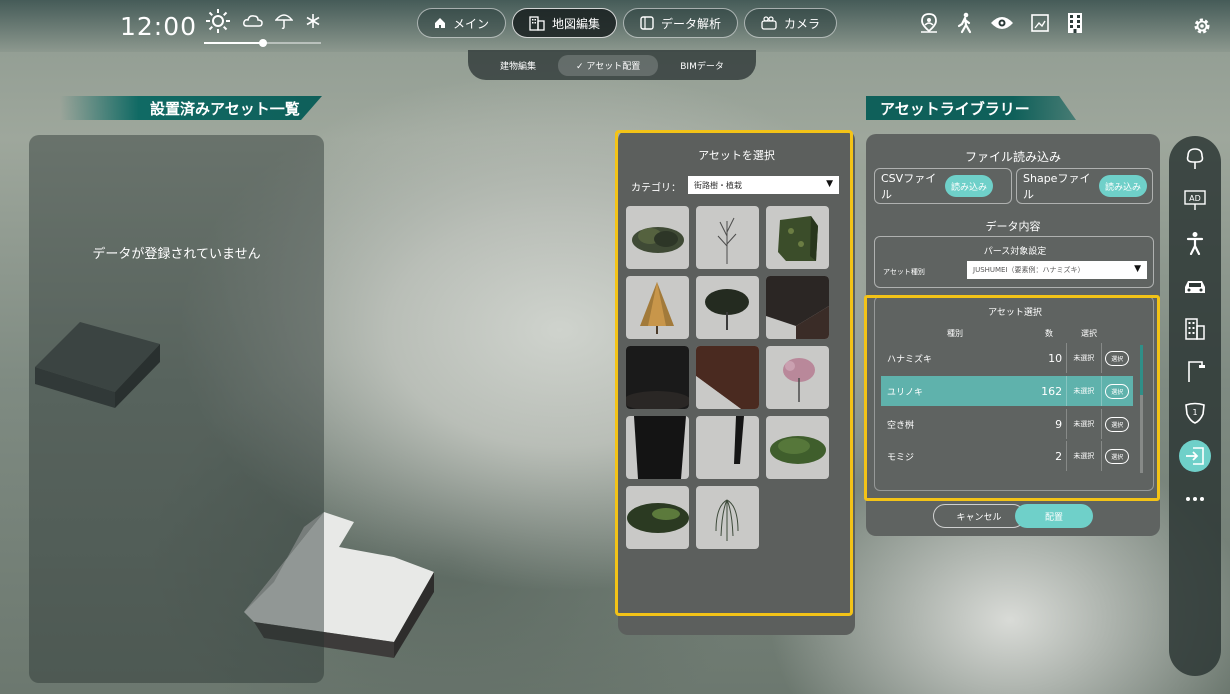 This screenshot has width=1230, height=694. Describe the element at coordinates (769, 23) in the screenshot. I see `camera-icon` at that location.